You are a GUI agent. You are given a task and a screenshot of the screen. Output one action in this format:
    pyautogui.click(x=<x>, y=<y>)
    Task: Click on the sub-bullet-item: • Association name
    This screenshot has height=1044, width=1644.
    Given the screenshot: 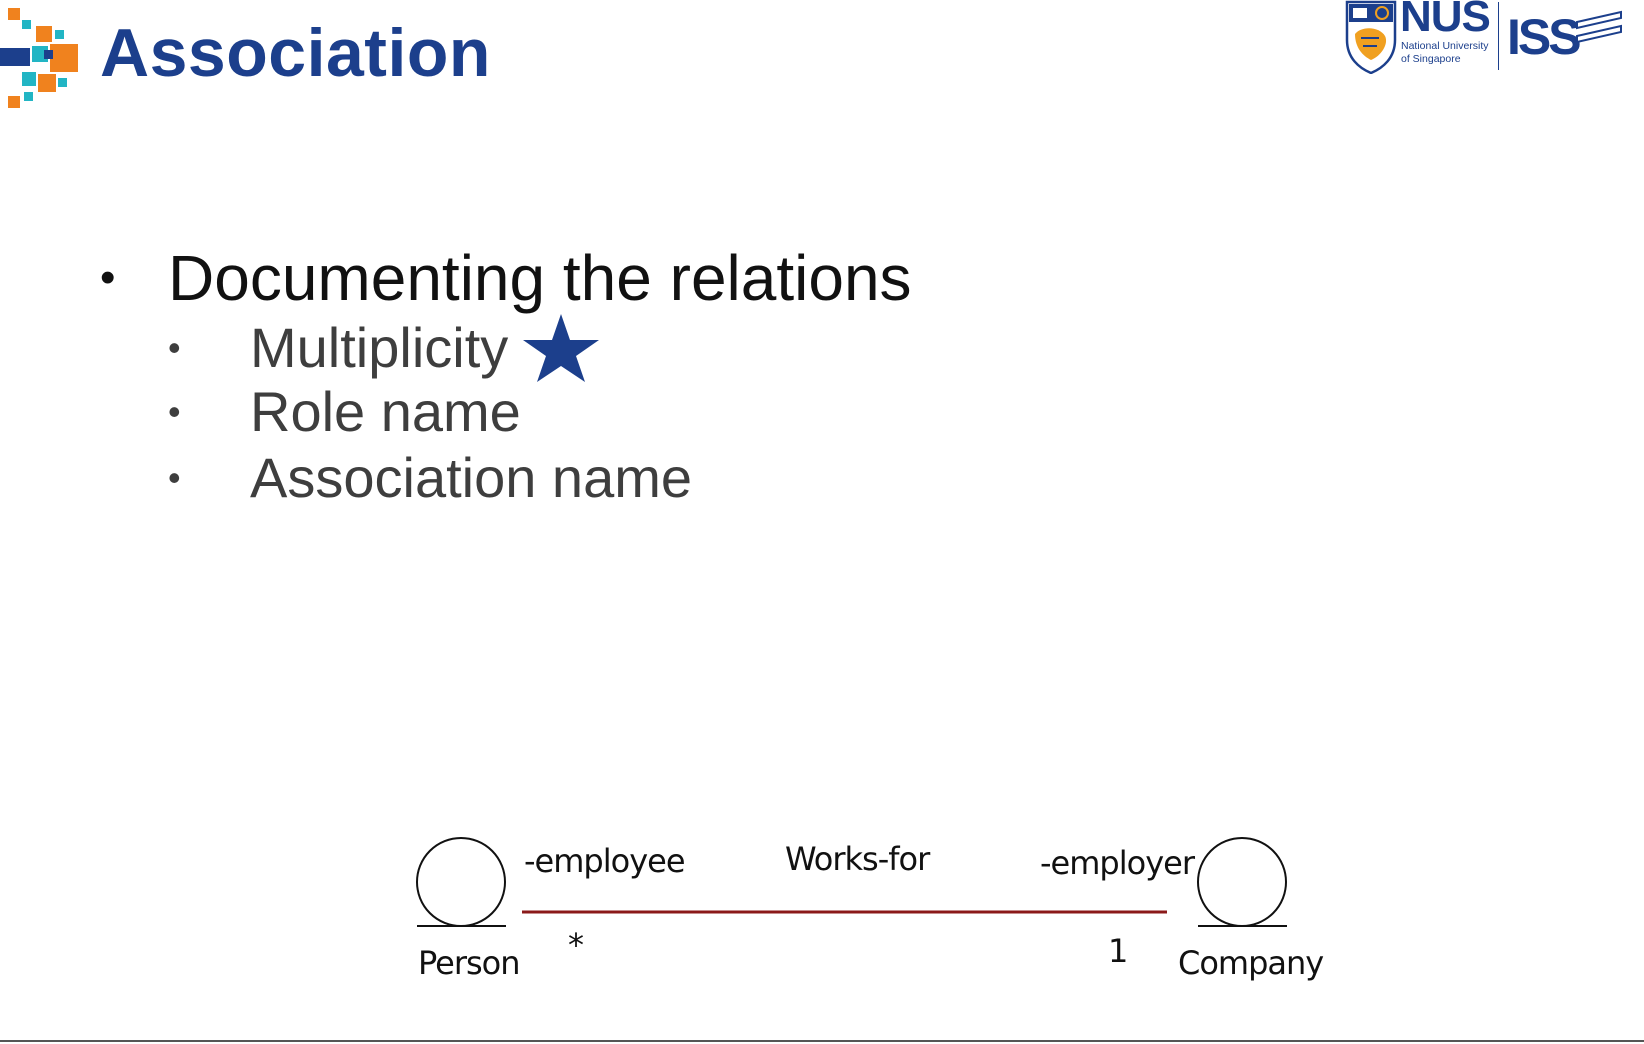 What is the action you would take?
    pyautogui.click(x=518, y=478)
    